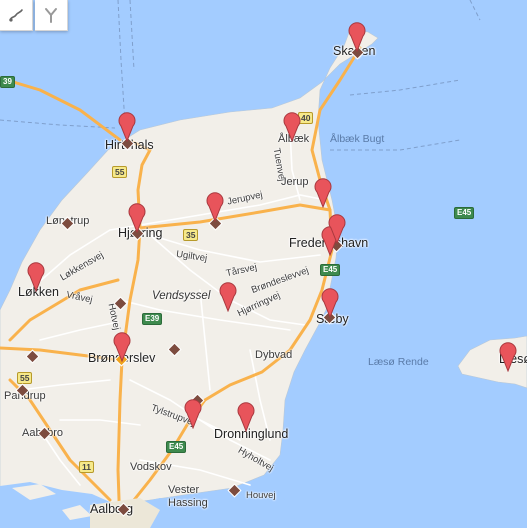 This screenshot has width=527, height=528. I want to click on pin-marker-icon-bronderslev, so click(330, 301).